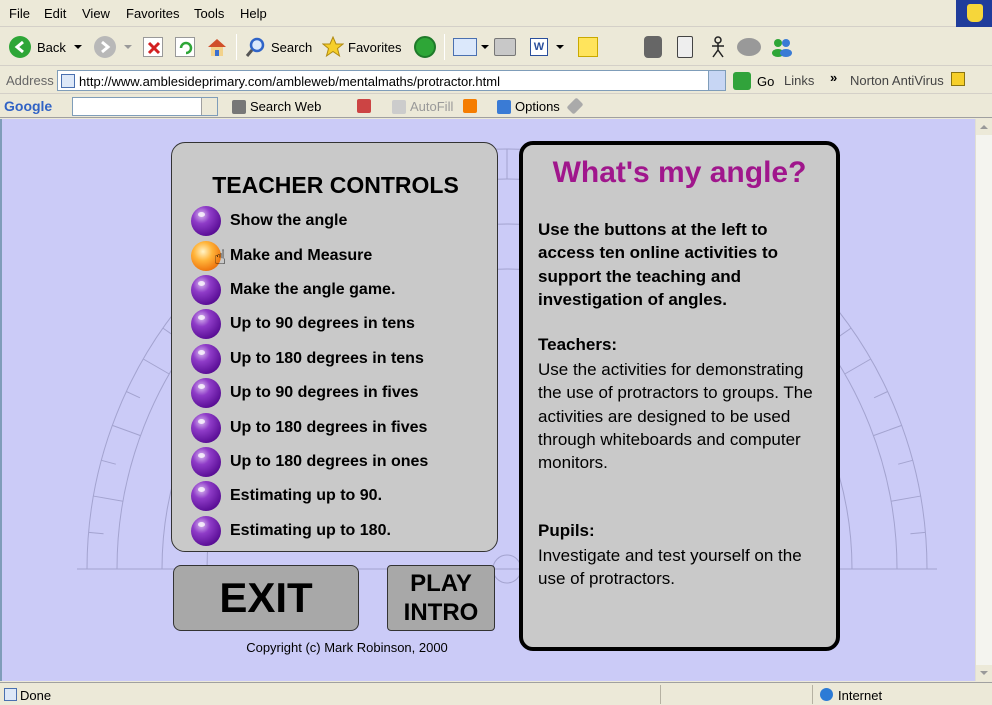 This screenshot has height=705, width=992. I want to click on forward-dropdown-icon, so click(128, 47).